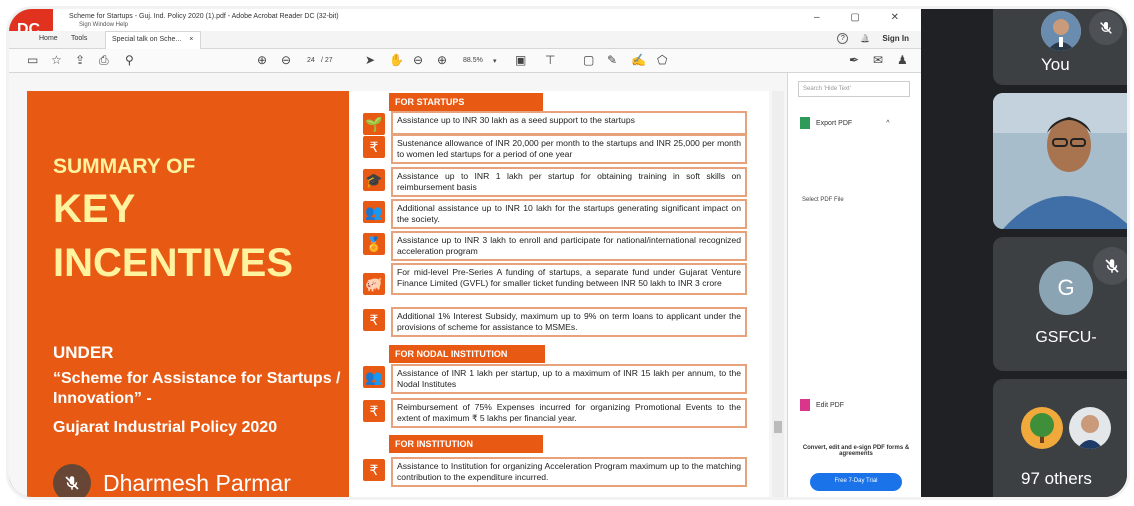 The image size is (1134, 506). Describe the element at coordinates (197, 482) in the screenshot. I see `presenter-name: Dharmesh Parmar` at that location.